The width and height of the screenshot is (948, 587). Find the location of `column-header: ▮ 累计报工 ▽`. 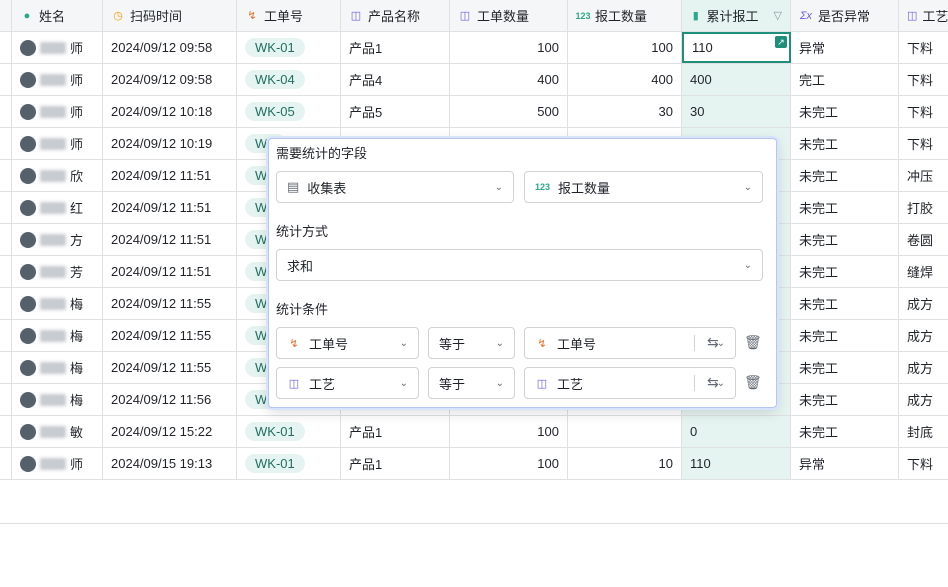

column-header: ▮ 累计报工 ▽ is located at coordinates (736, 15).